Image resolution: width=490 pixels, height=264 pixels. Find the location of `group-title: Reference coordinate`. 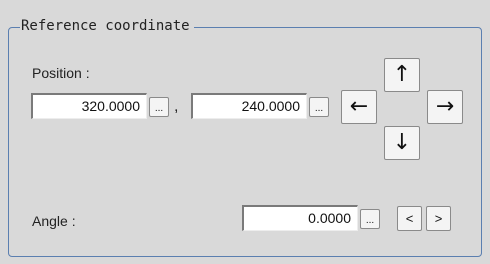

group-title: Reference coordinate is located at coordinates (107, 26).